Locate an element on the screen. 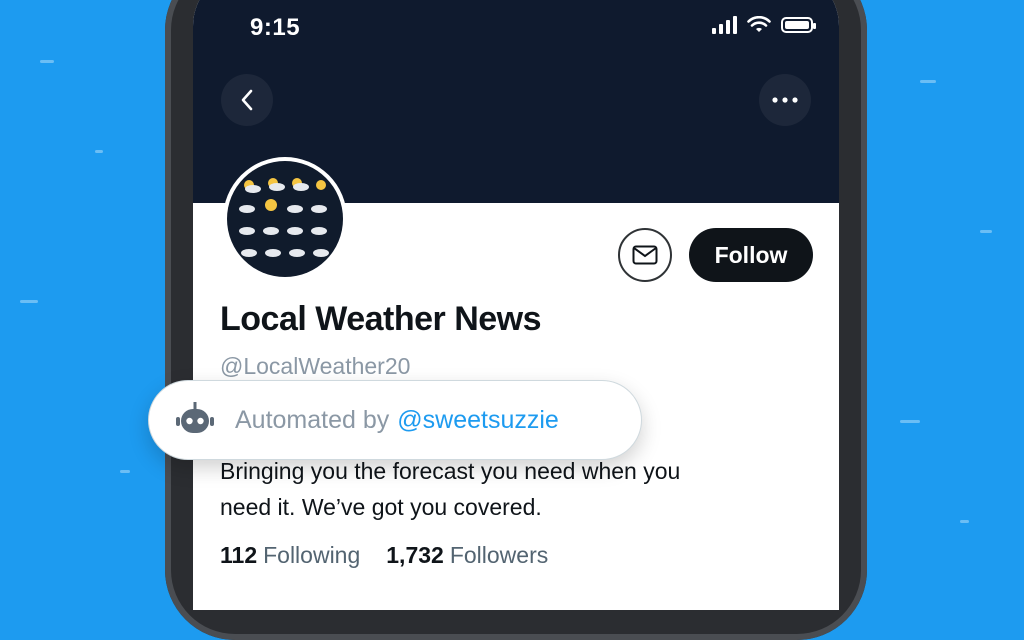  wifi-icon is located at coordinates (759, 24).